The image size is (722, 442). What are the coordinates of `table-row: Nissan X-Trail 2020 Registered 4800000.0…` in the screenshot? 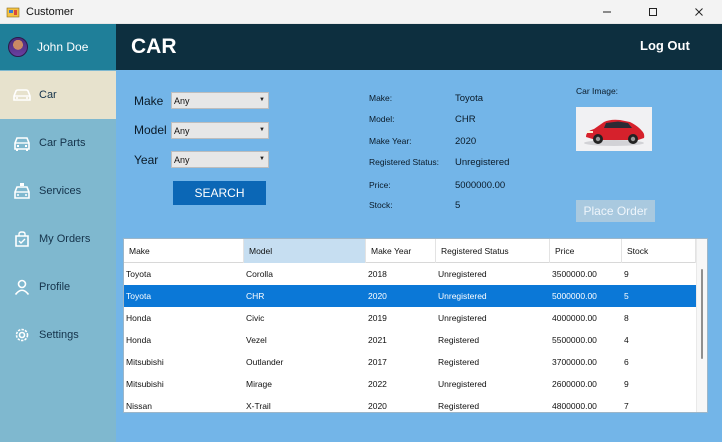 It's located at (410, 403).